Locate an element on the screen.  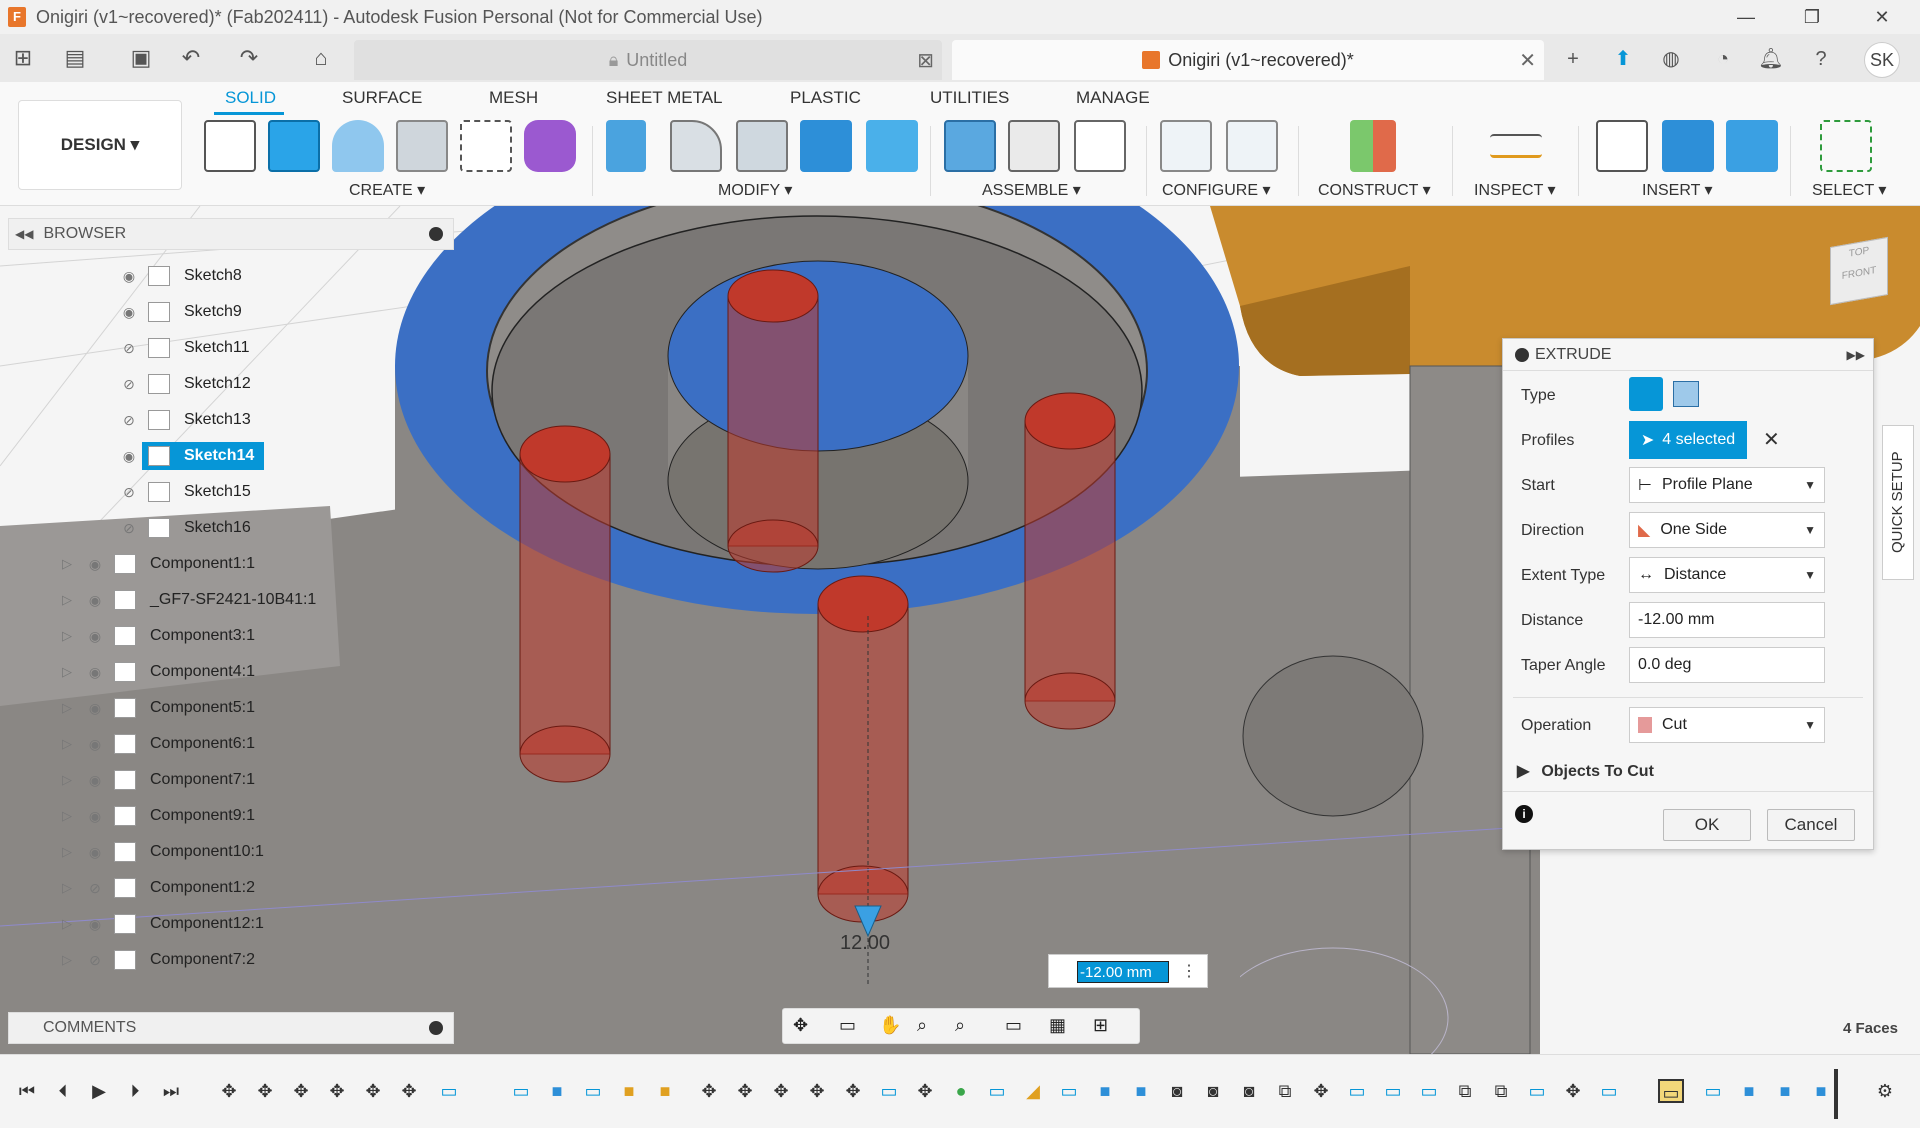
insert-canvas-icon is located at coordinates (1752, 146).